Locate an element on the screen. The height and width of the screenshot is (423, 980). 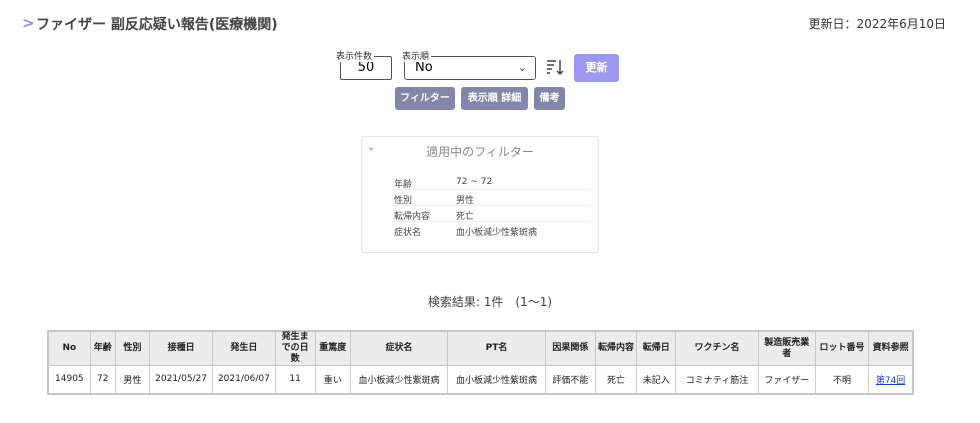
filter-panel-title: 適用中のフィルター is located at coordinates (480, 152).